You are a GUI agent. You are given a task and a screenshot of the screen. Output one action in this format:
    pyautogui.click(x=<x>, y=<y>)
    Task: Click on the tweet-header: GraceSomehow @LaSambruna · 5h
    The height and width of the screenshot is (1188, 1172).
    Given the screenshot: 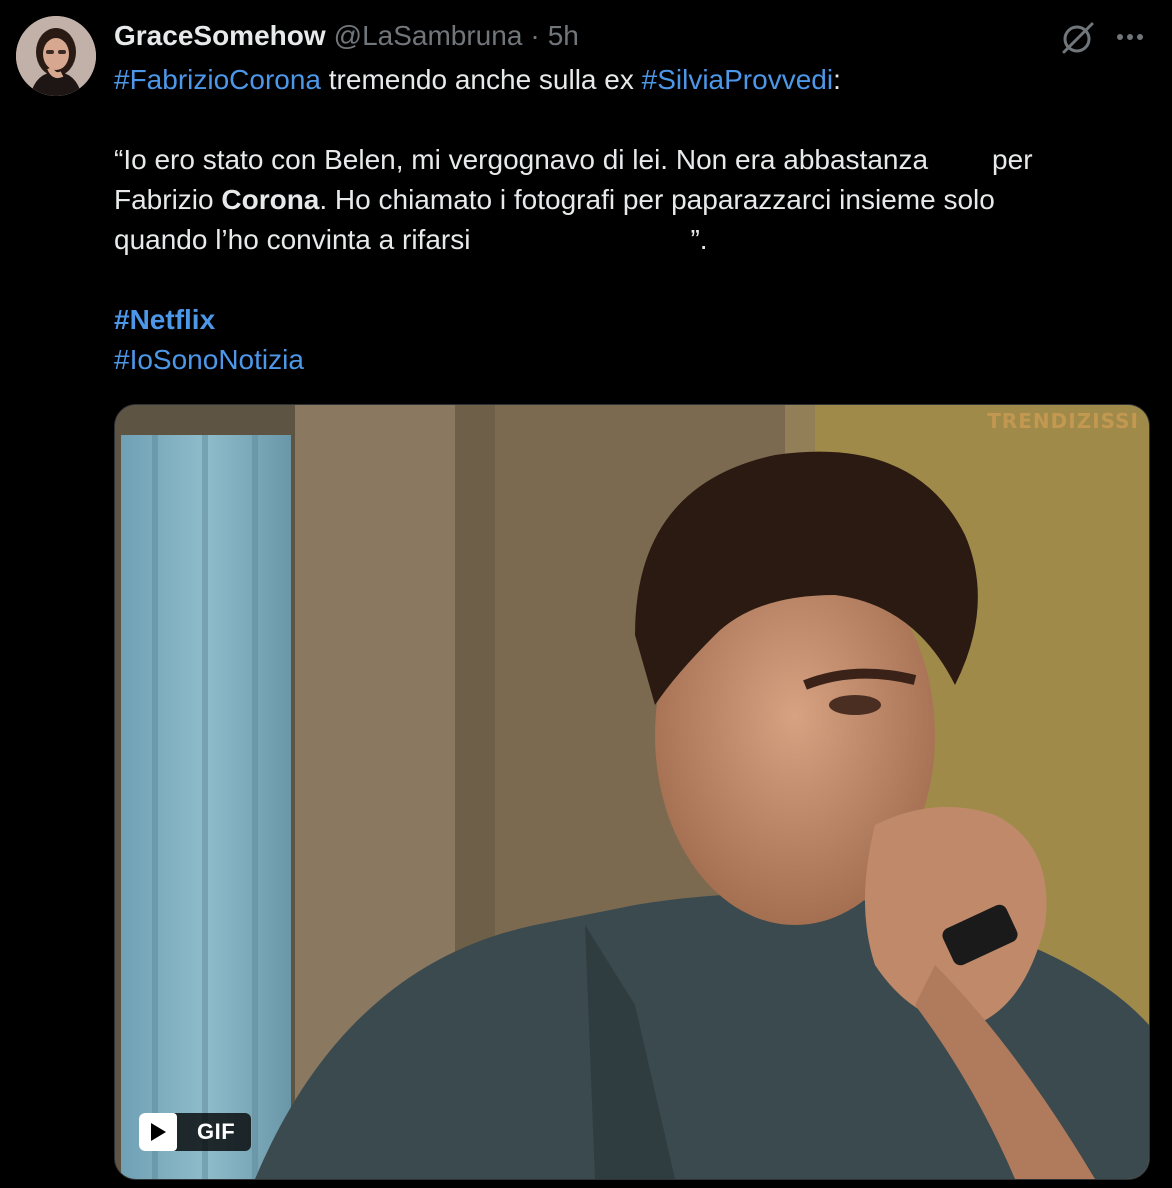 What is the action you would take?
    pyautogui.click(x=346, y=37)
    